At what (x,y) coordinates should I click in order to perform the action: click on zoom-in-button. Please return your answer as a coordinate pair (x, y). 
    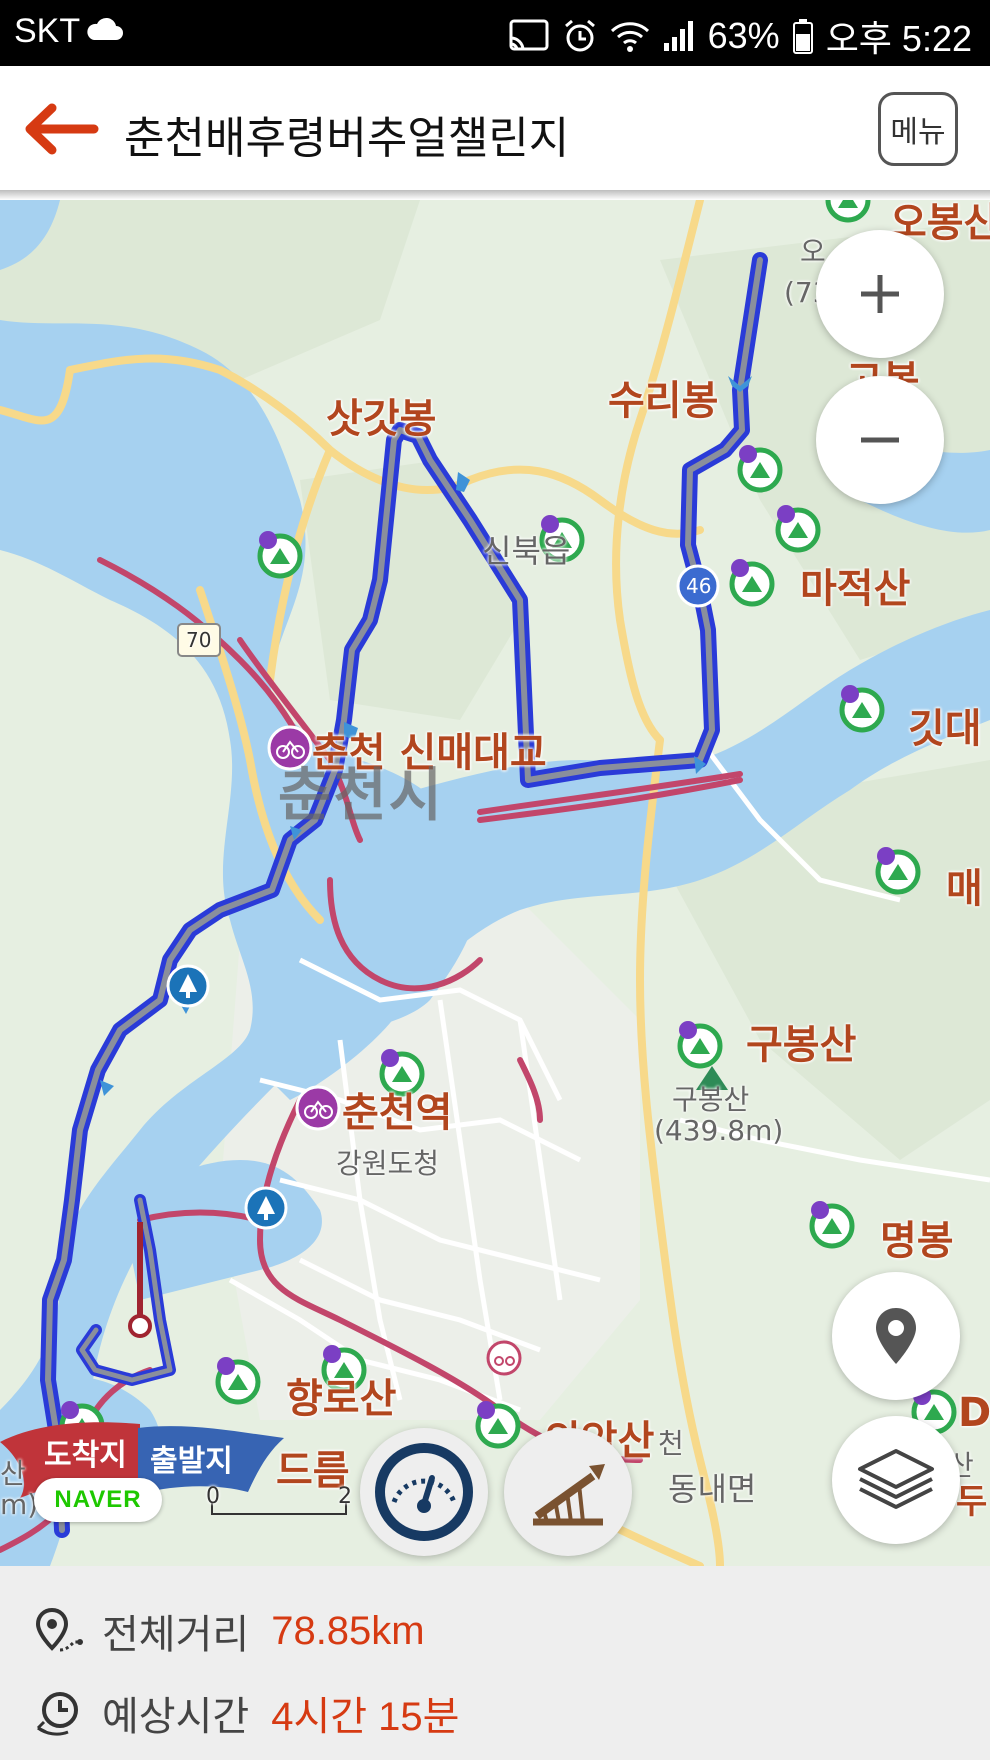
    Looking at the image, I should click on (880, 294).